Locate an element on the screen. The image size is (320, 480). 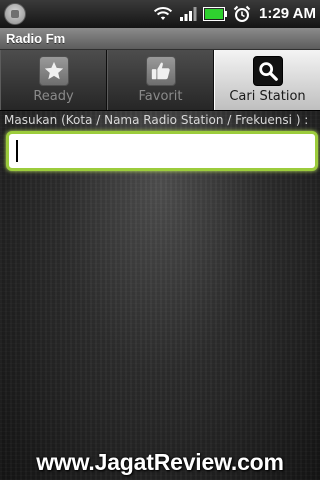
star-icon is located at coordinates (53, 71).